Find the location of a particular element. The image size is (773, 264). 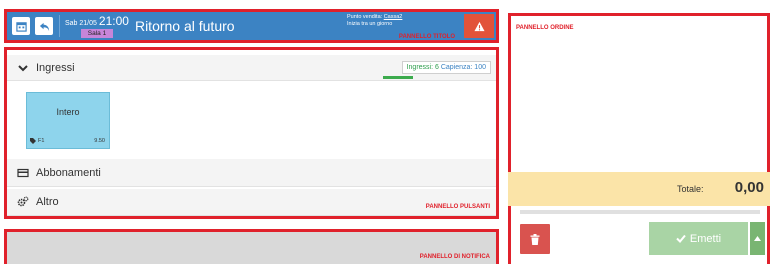

emetti-dropdown-button is located at coordinates (757, 238).